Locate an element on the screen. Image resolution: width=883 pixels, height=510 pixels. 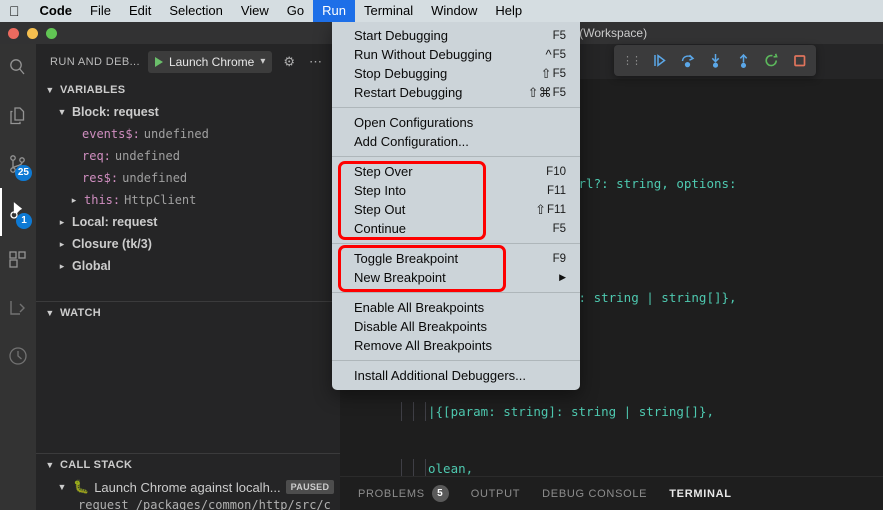
scope-row-closure: ▸ Closure (tk/3) is located at coordinates (188, 244).